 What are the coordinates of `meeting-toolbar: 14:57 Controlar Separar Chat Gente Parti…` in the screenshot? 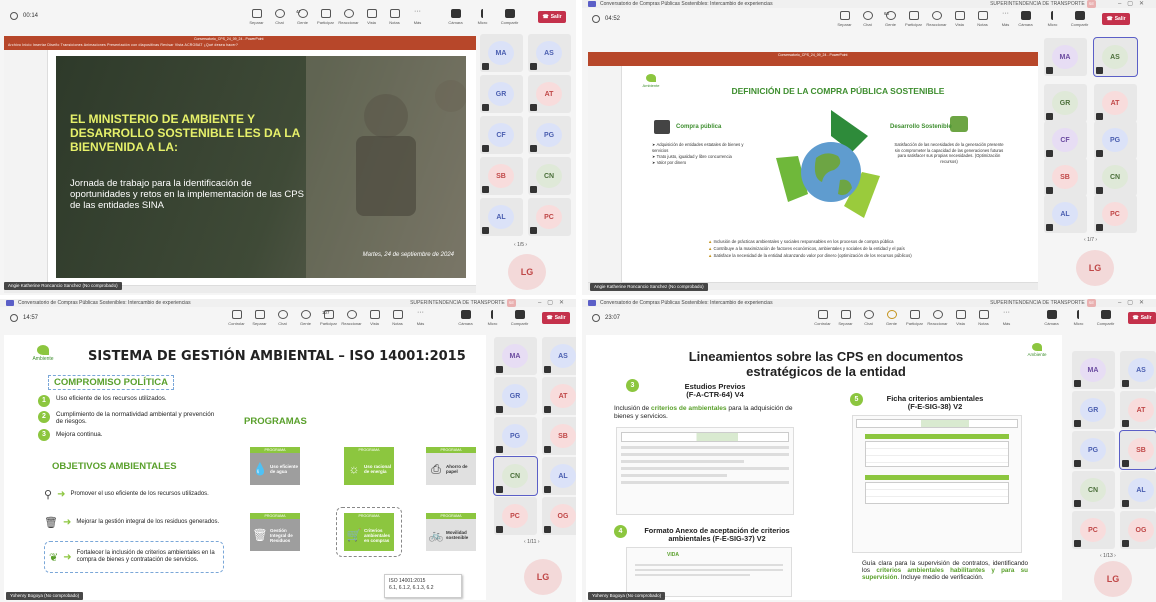 It's located at (288, 320).